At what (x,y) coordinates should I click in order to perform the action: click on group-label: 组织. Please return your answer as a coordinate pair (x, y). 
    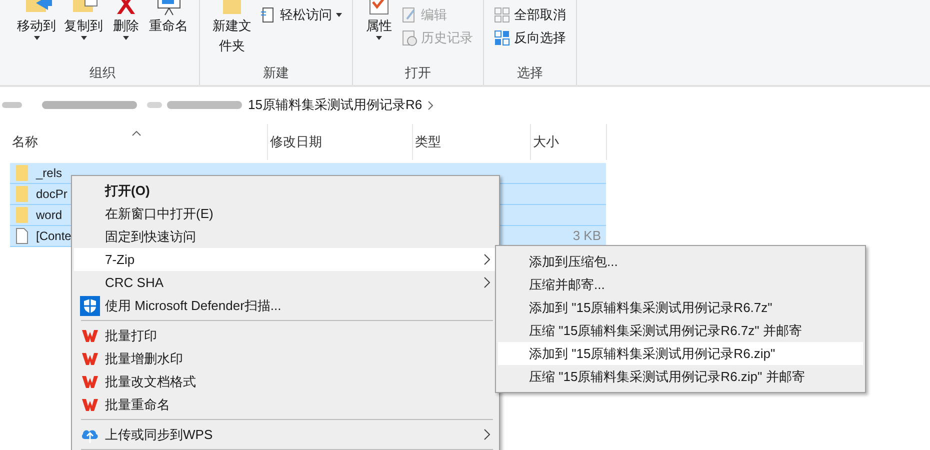
    Looking at the image, I should click on (102, 73).